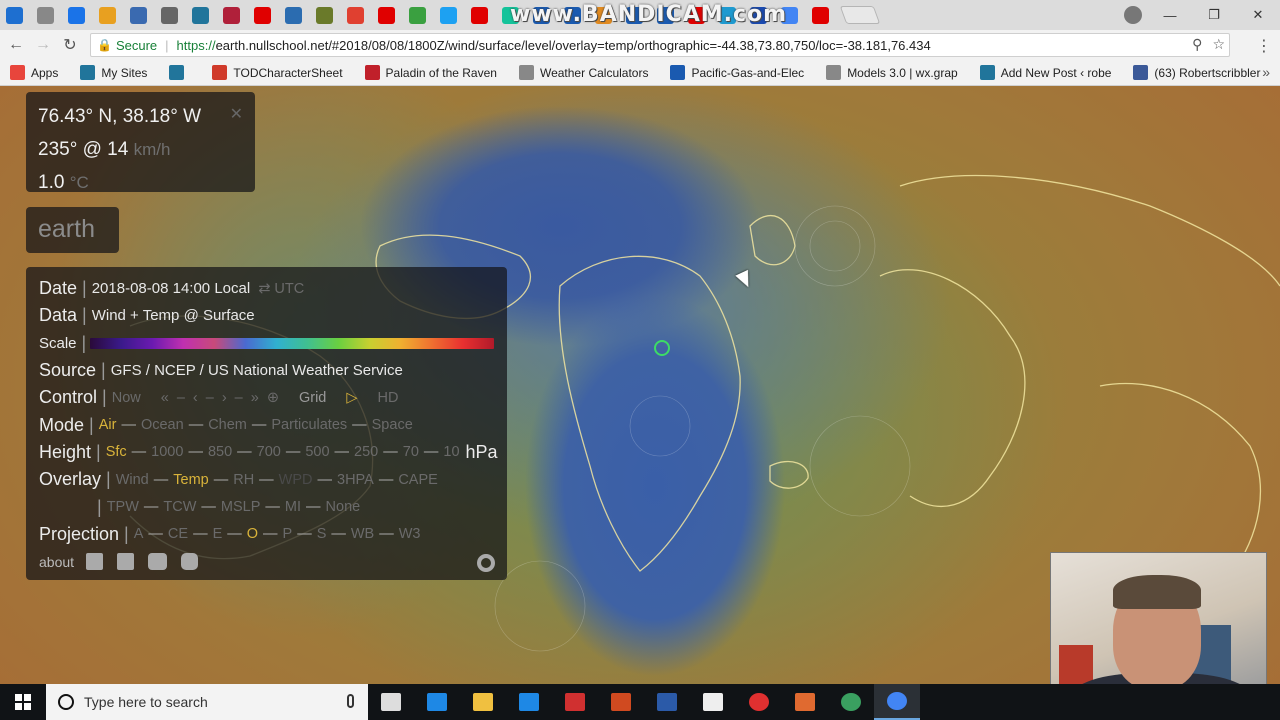 The width and height of the screenshot is (1280, 720). Describe the element at coordinates (355, 15) in the screenshot. I see `tumblr-icon` at that location.